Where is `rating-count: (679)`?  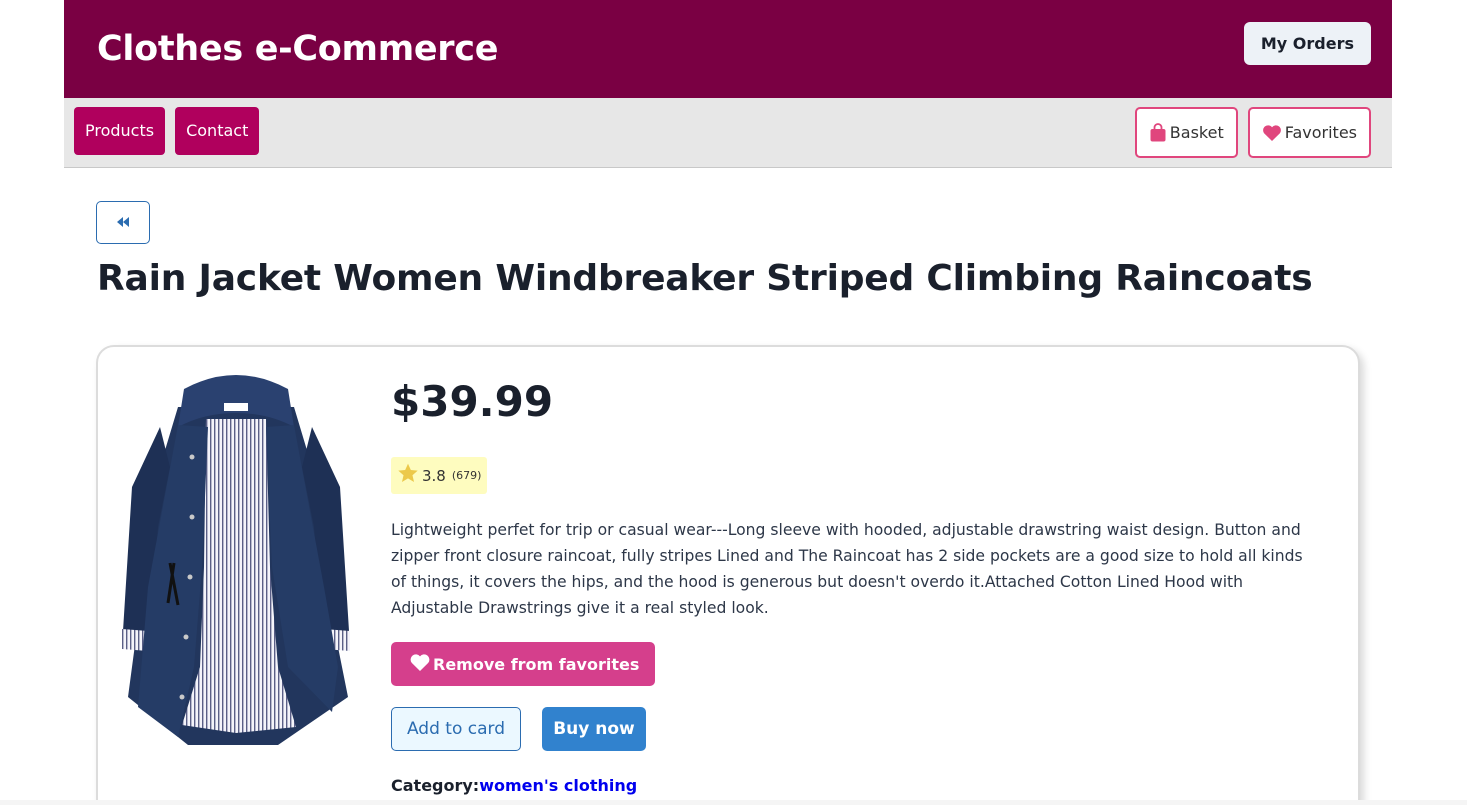 rating-count: (679) is located at coordinates (466, 475).